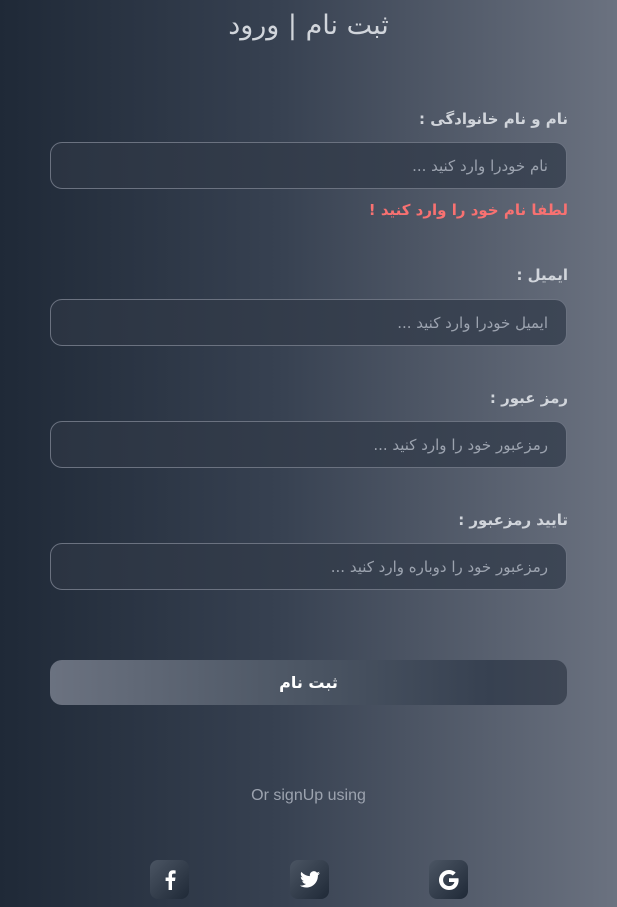  I want to click on confirm-password-input, so click(308, 566).